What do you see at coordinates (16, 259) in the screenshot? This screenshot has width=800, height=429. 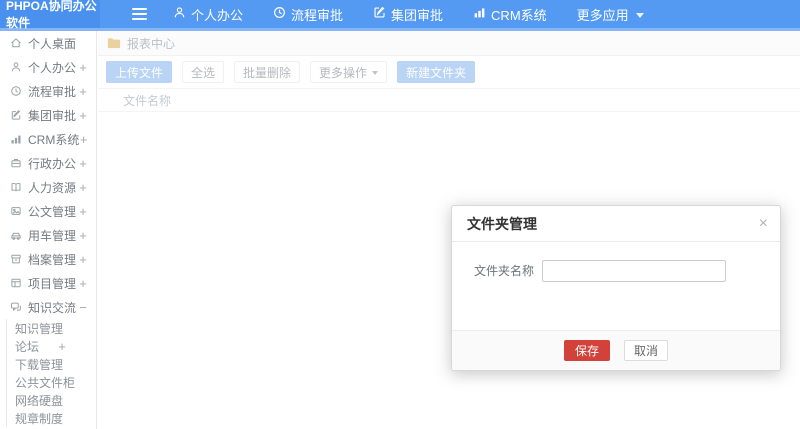 I see `archive-icon` at bounding box center [16, 259].